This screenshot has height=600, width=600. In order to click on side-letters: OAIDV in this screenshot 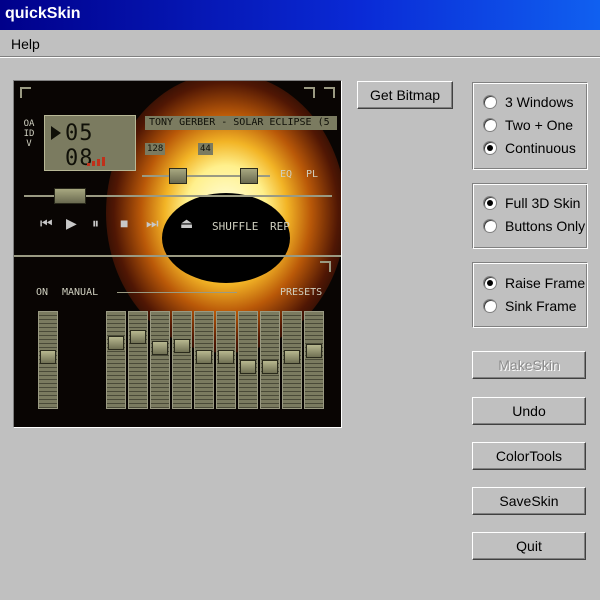, I will do `click(29, 134)`.